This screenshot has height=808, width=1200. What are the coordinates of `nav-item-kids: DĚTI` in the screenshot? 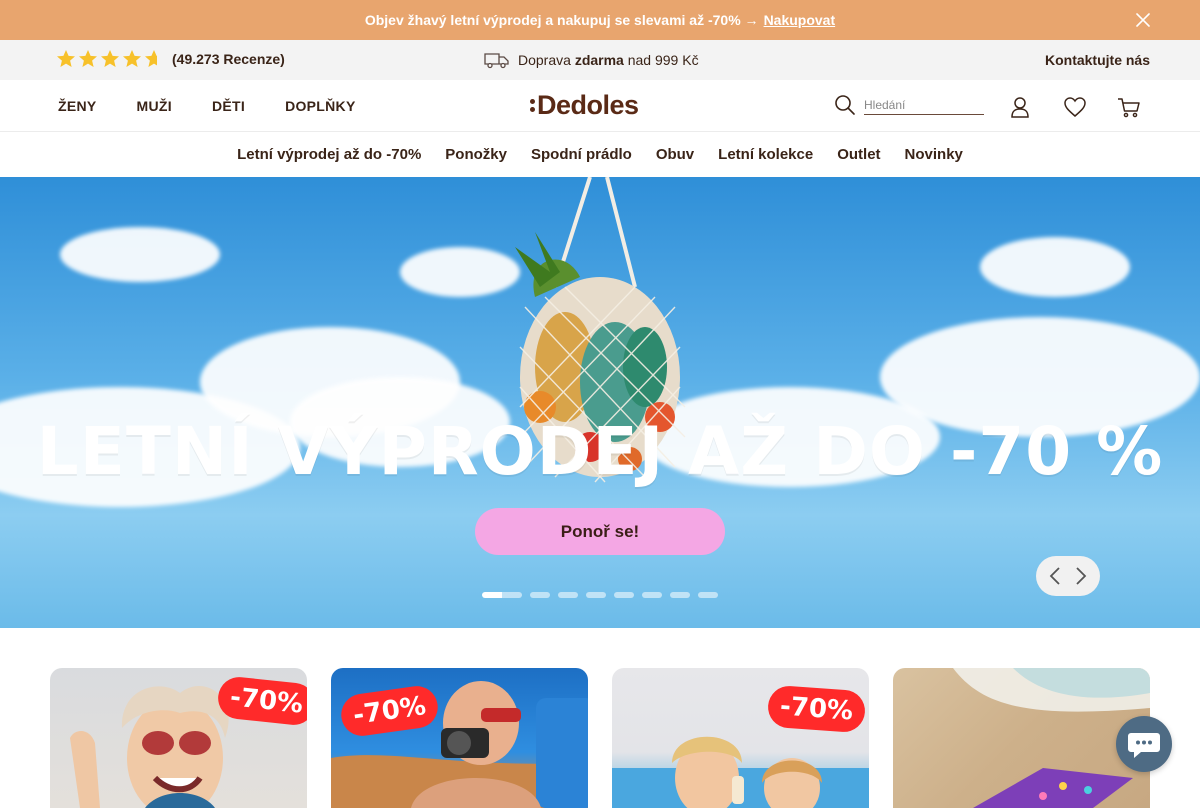 It's located at (228, 106).